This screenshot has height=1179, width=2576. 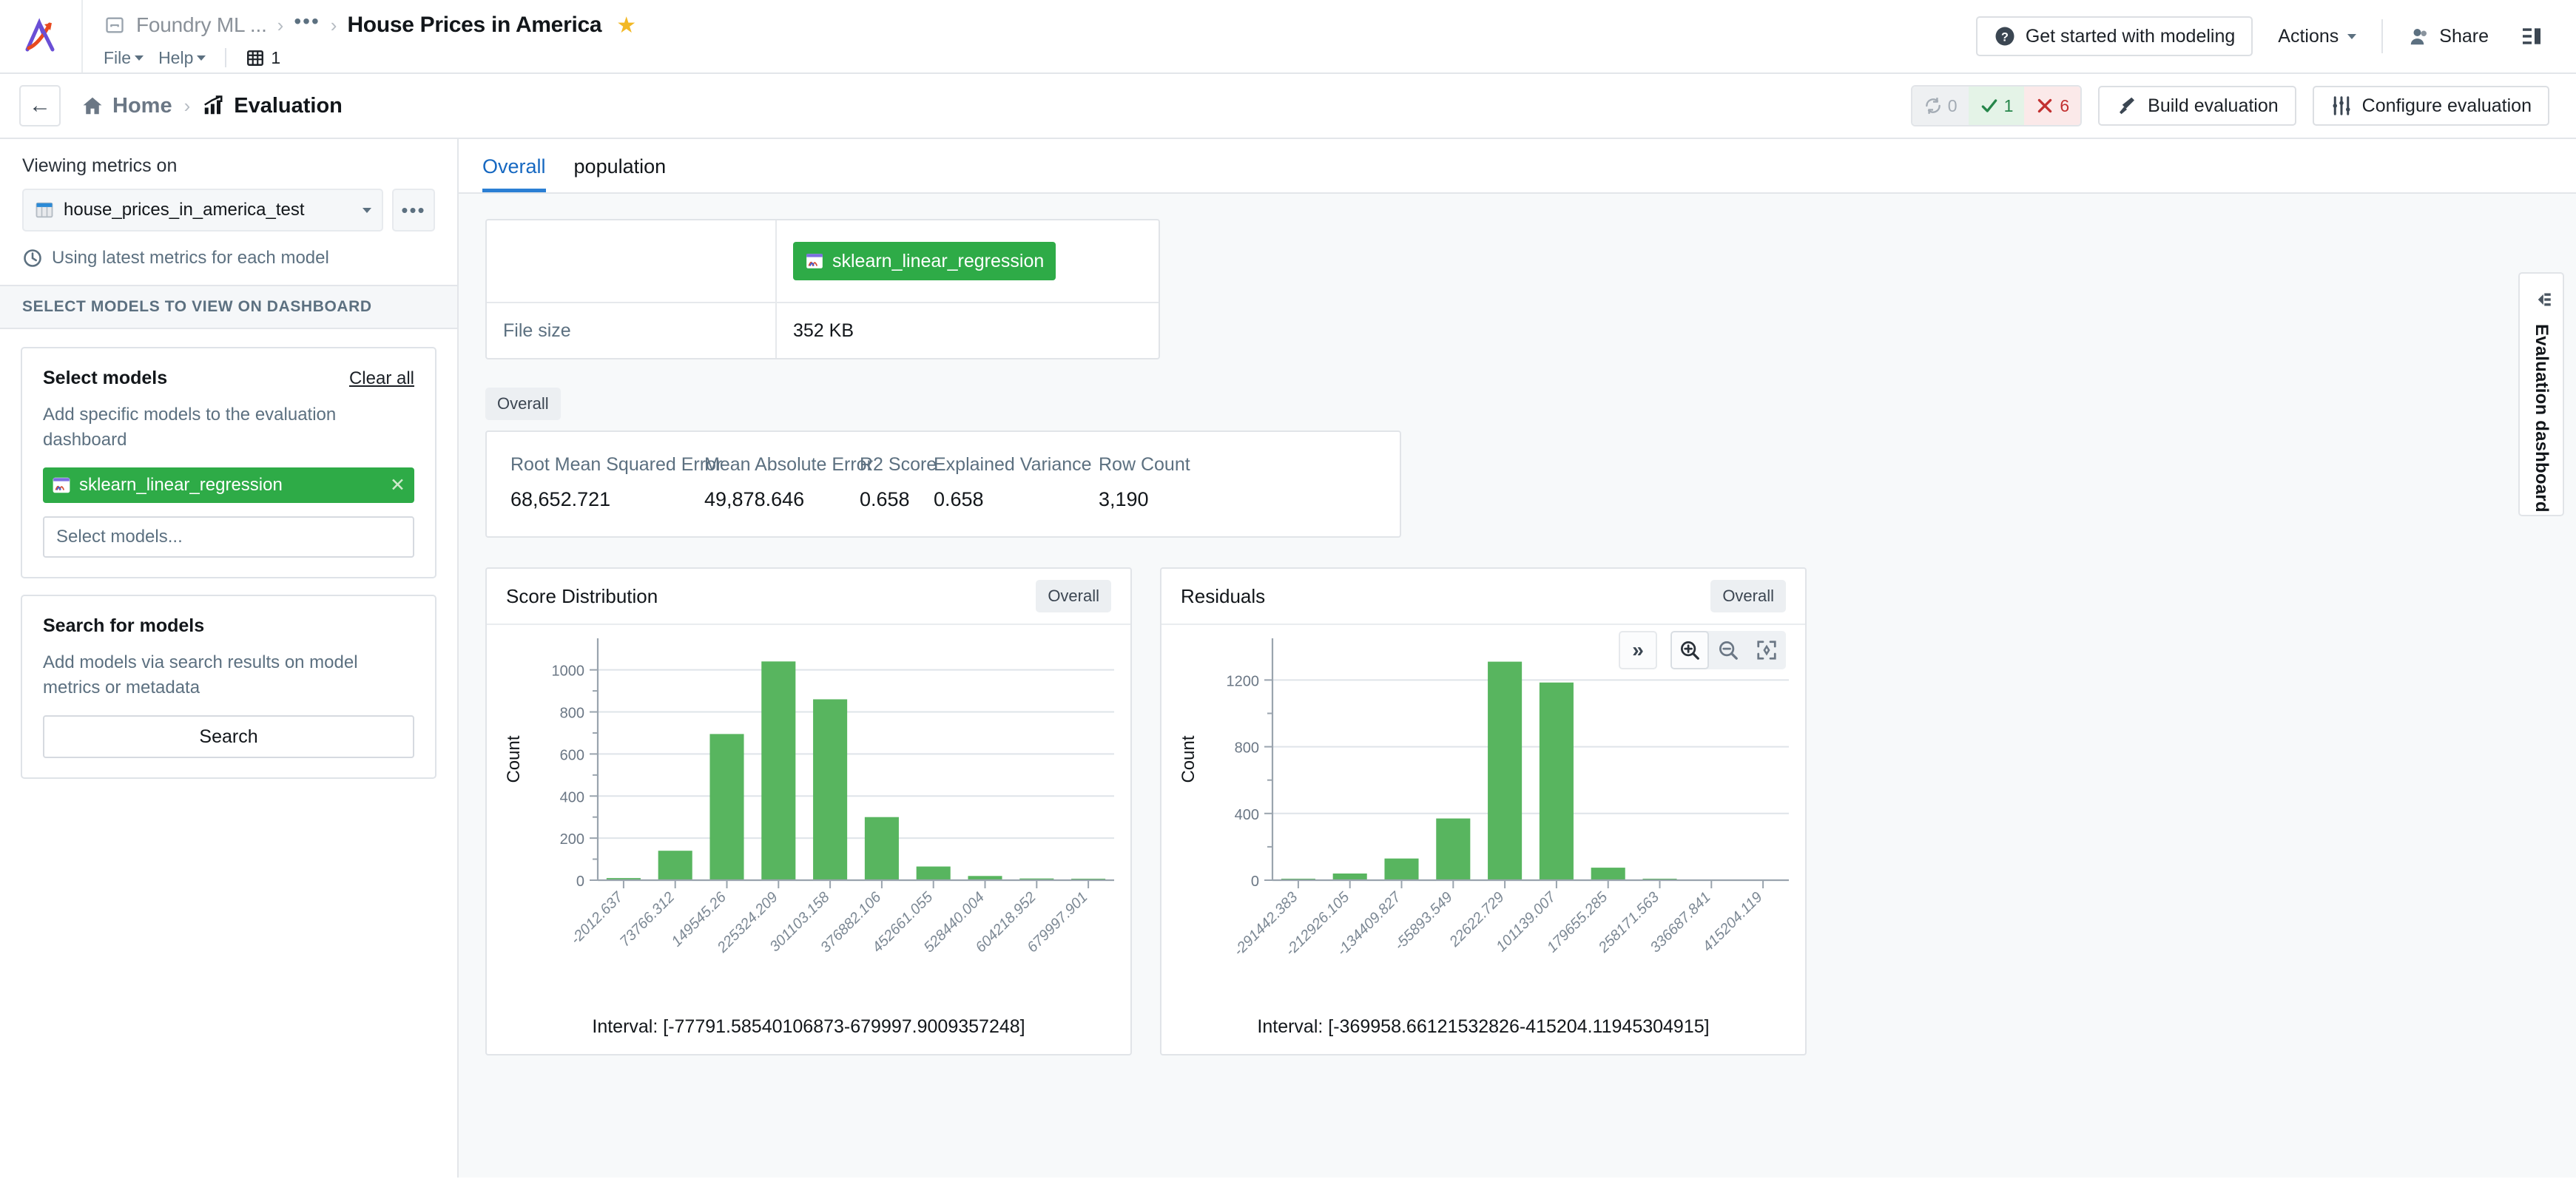 What do you see at coordinates (124, 58) in the screenshot?
I see `menu-file: File` at bounding box center [124, 58].